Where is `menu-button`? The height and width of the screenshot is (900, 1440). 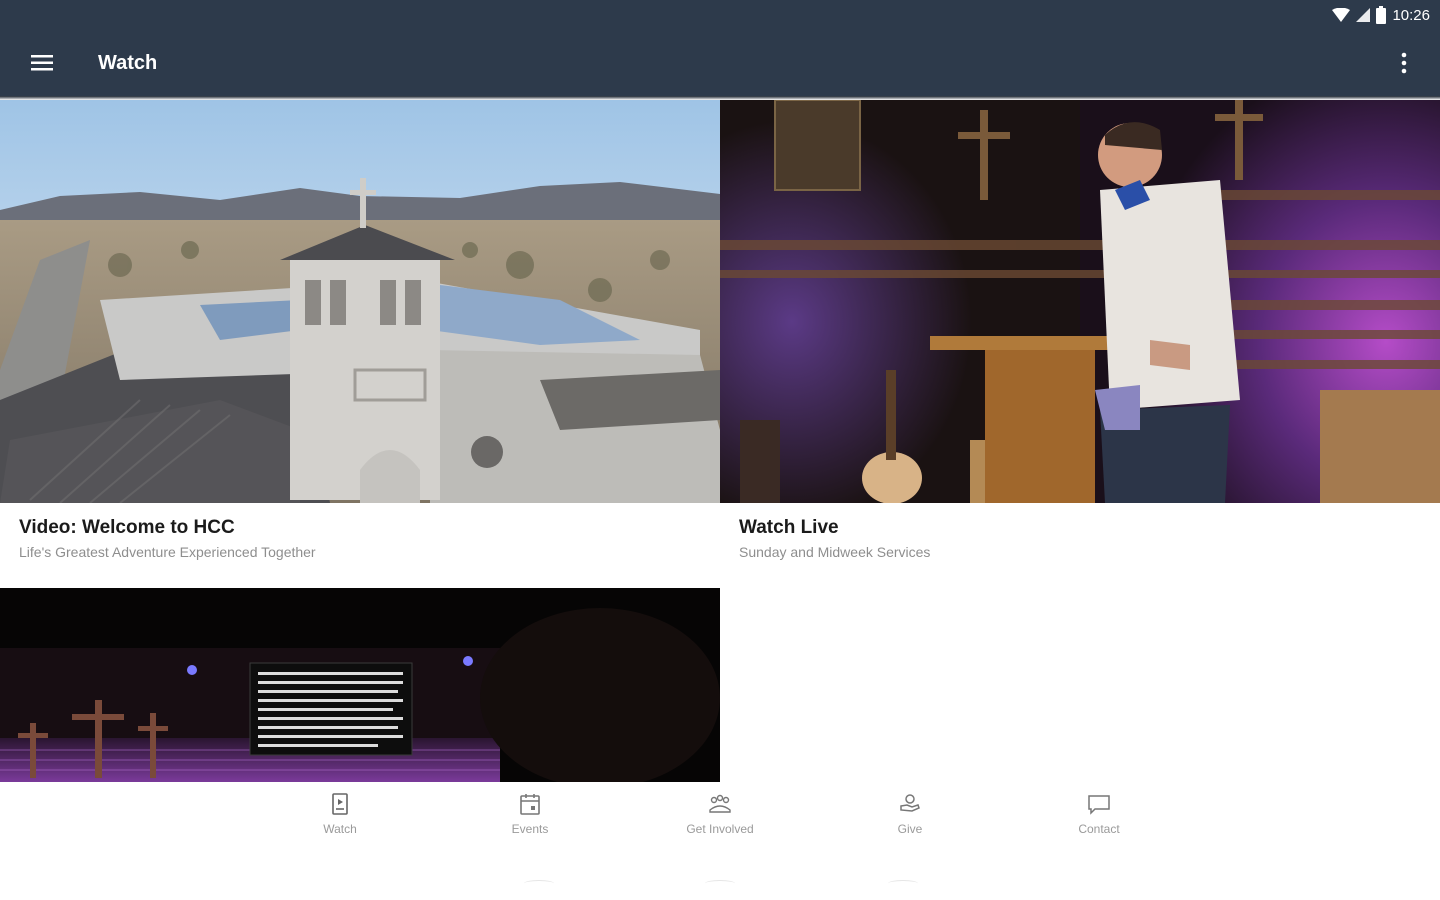 menu-button is located at coordinates (42, 63).